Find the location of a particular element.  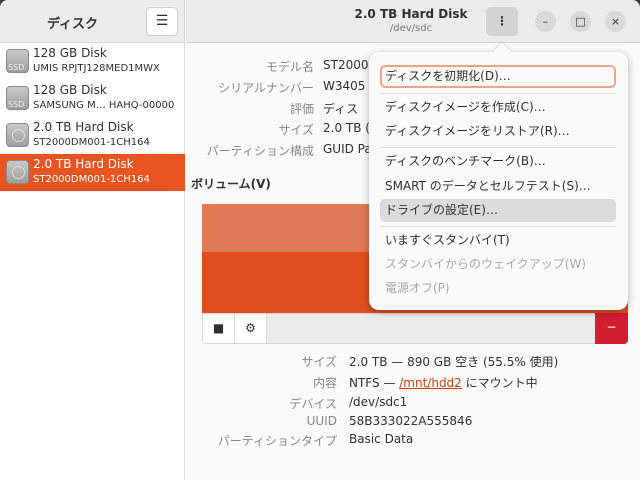

partition-type-label: パーティションタイプ is located at coordinates (277, 441).